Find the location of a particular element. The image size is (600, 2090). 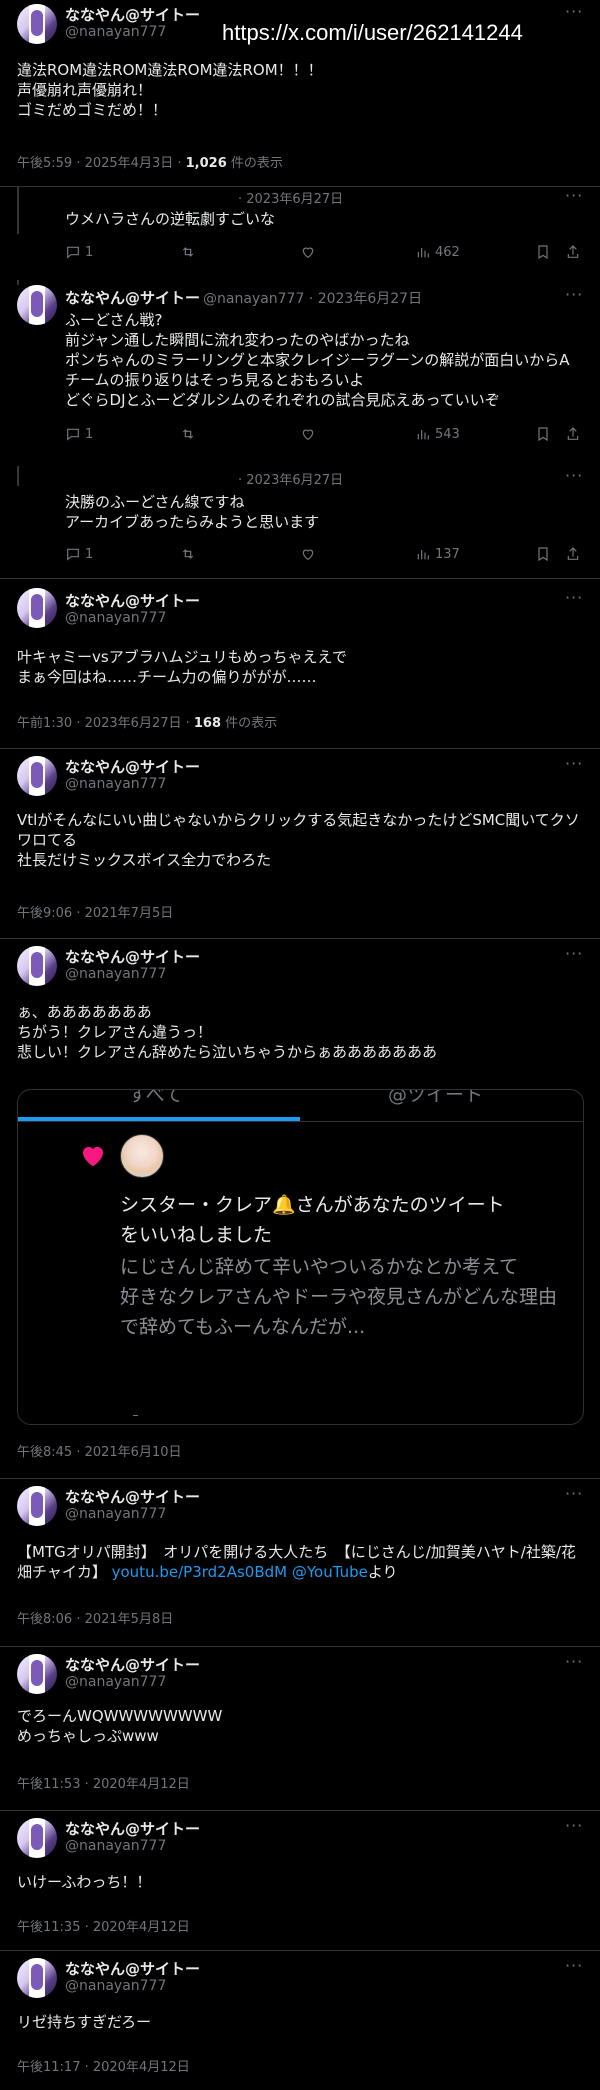

action-bar: 1 543 is located at coordinates (325, 436).